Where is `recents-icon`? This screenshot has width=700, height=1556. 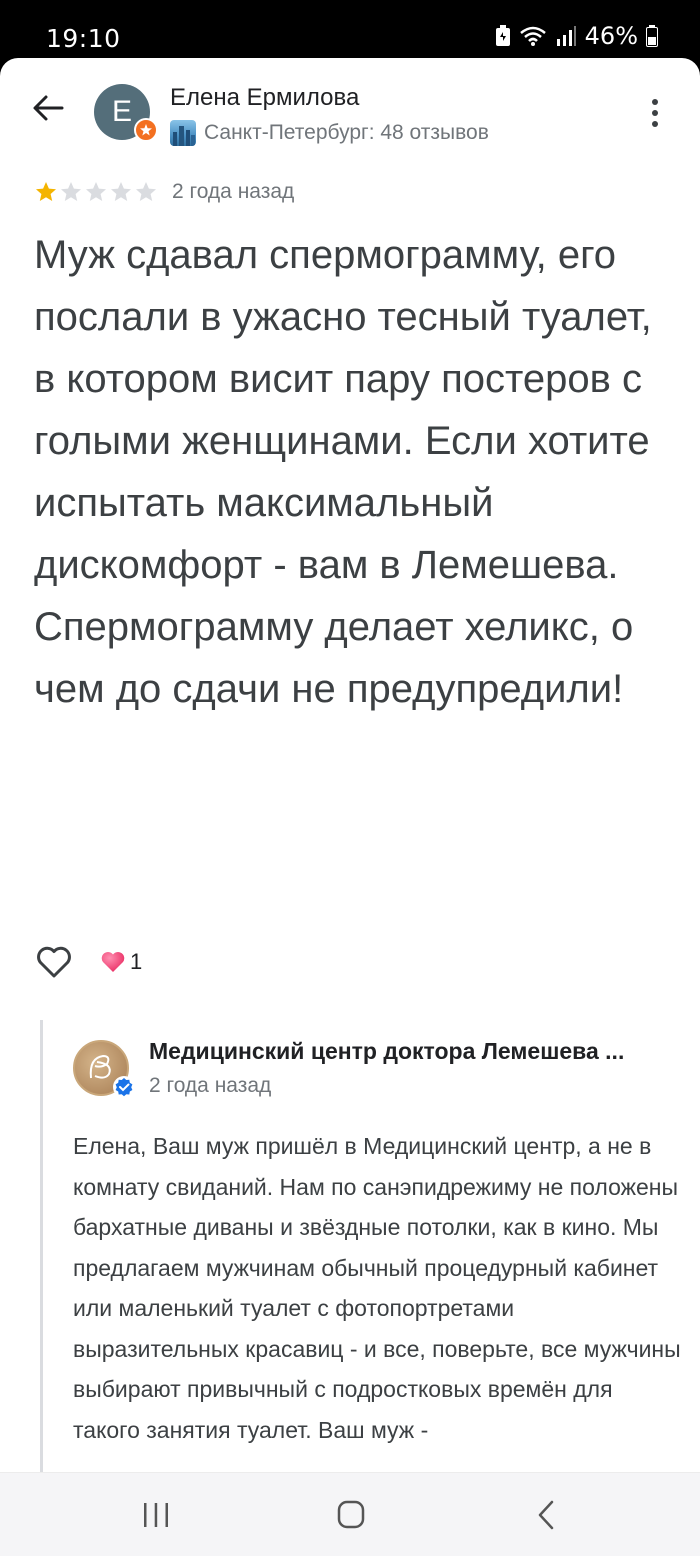 recents-icon is located at coordinates (156, 1515).